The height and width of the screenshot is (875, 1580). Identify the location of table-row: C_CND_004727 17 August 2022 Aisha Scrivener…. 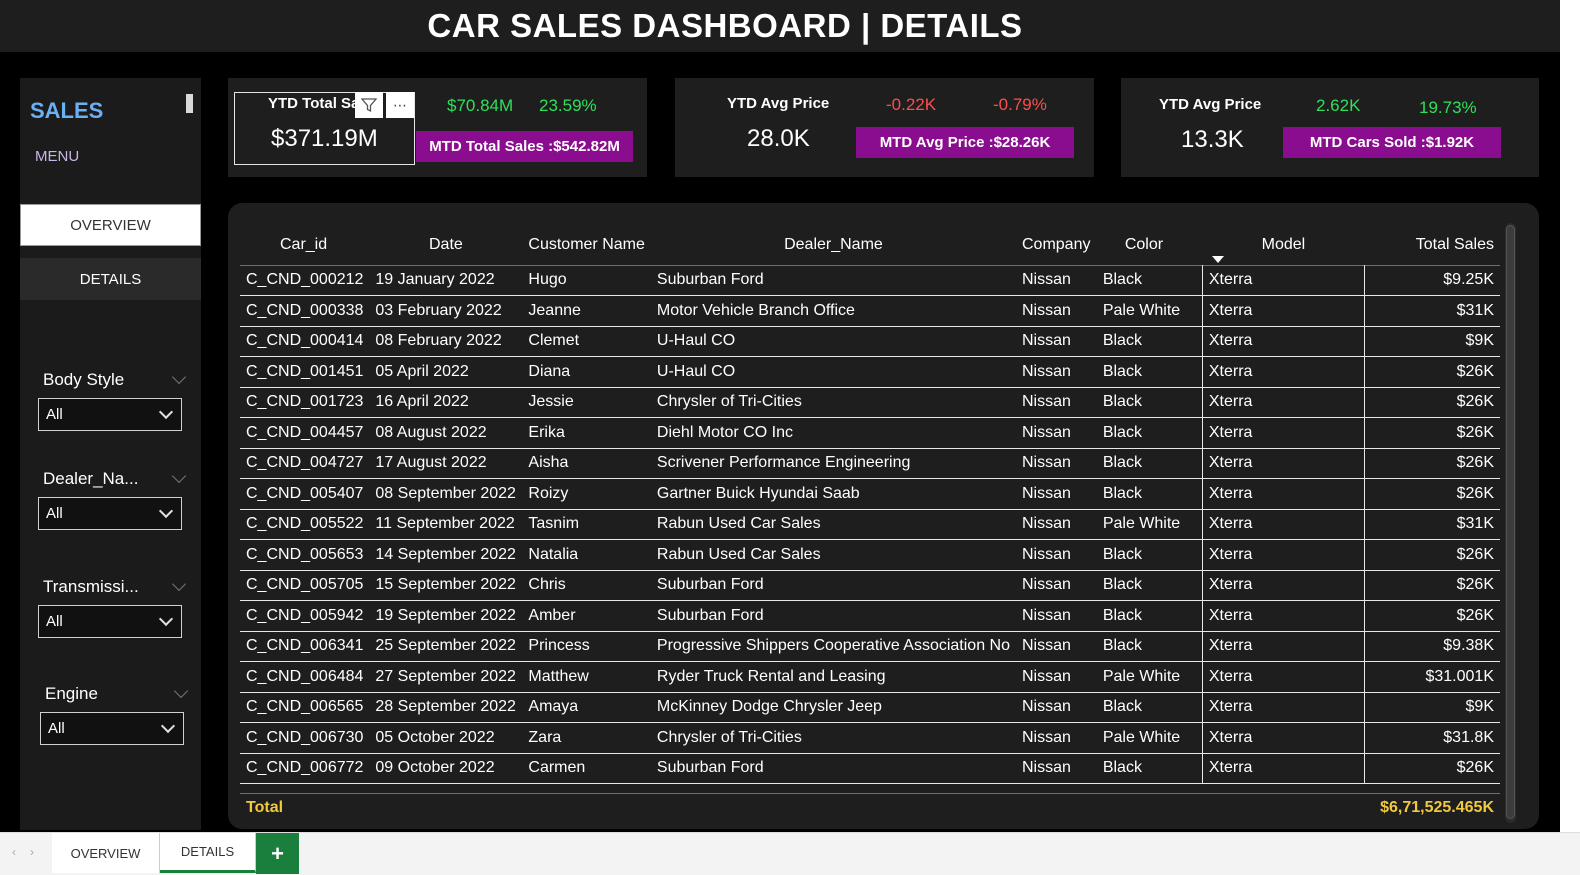
(870, 463).